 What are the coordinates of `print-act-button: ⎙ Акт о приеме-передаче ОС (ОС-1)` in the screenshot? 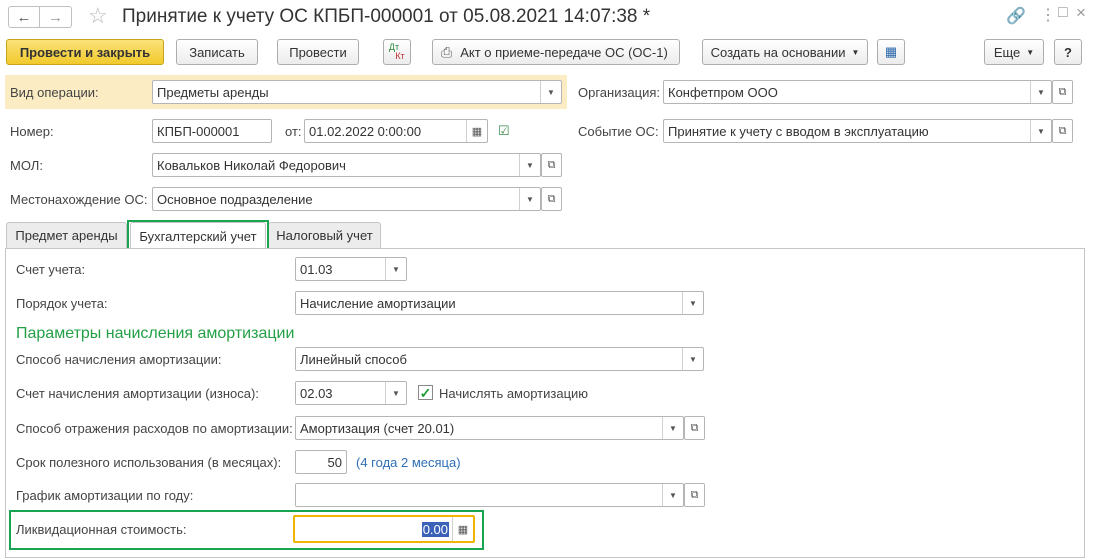 It's located at (556, 52).